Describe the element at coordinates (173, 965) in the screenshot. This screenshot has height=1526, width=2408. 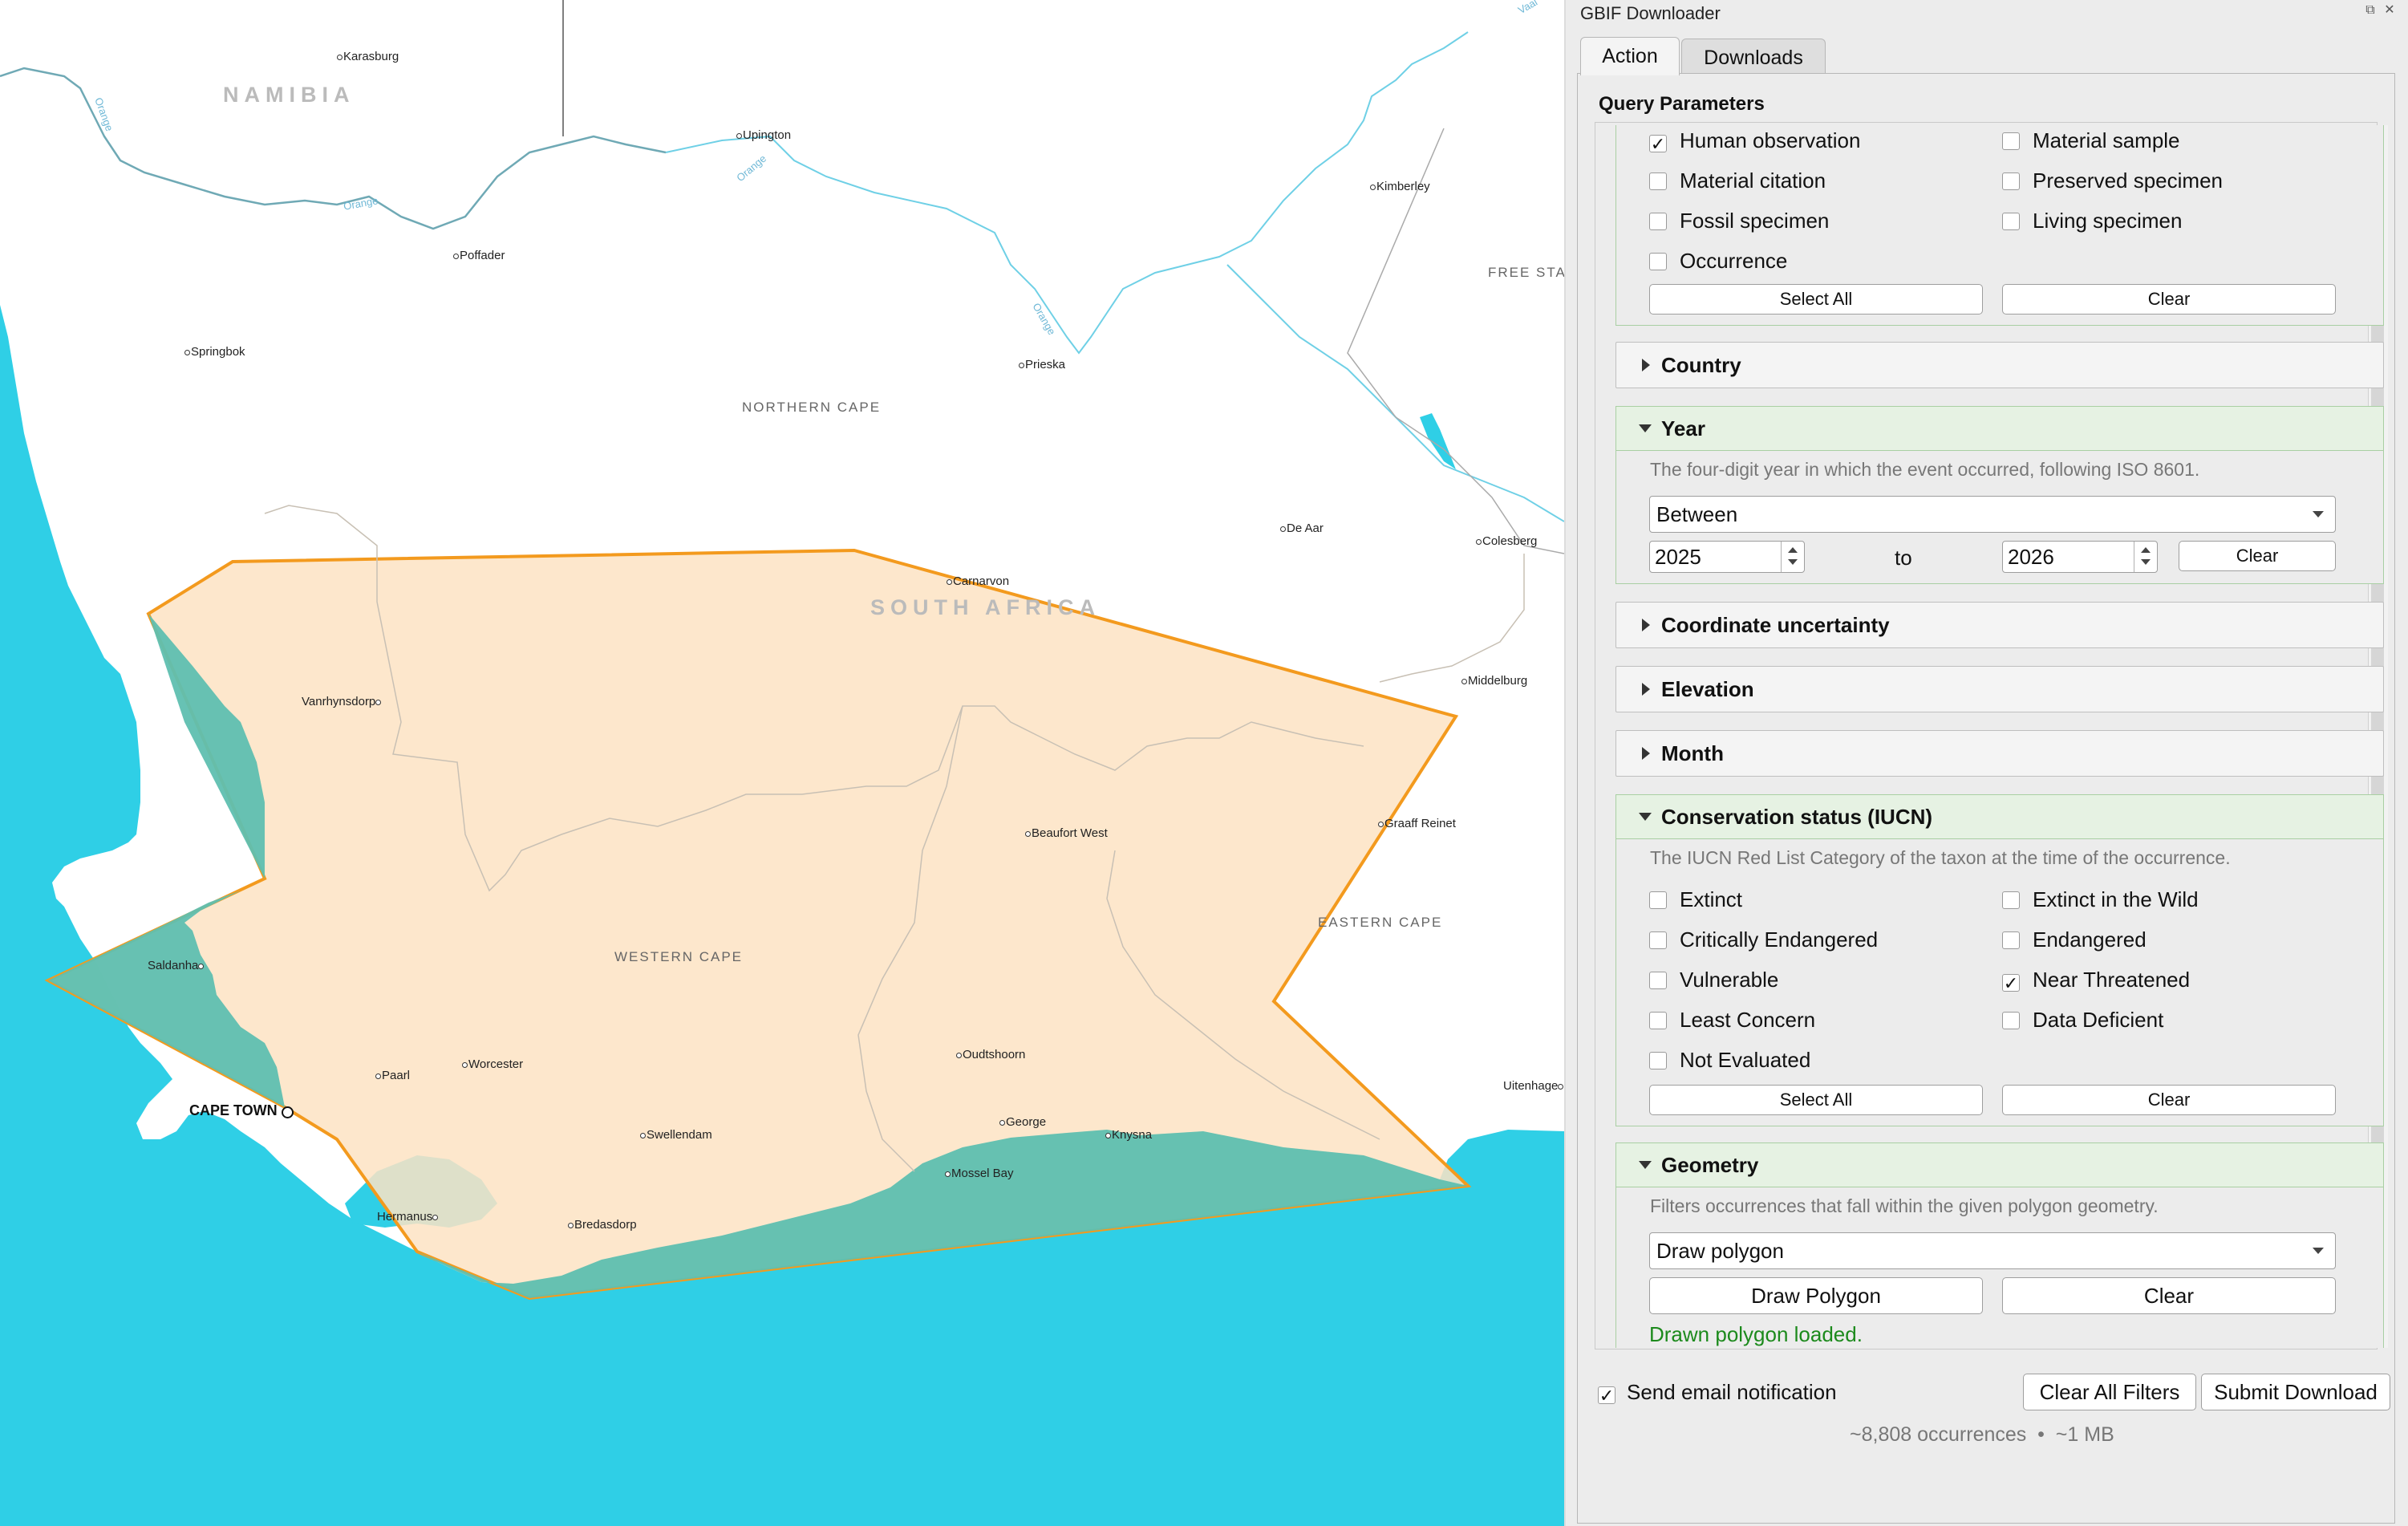
I see `place-name: Saldanha` at that location.